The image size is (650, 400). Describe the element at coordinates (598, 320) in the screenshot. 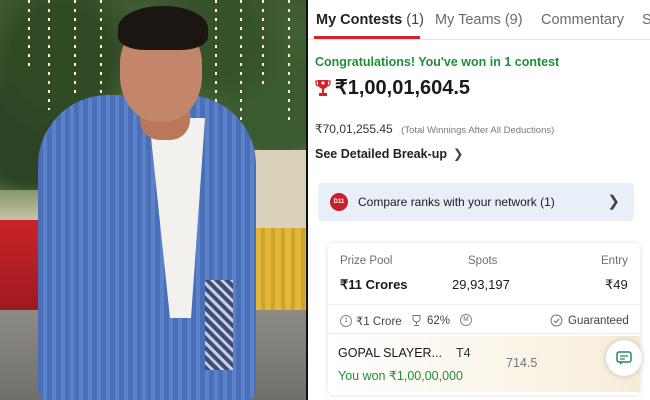

I see `guaranteed-label: Guaranteed` at that location.